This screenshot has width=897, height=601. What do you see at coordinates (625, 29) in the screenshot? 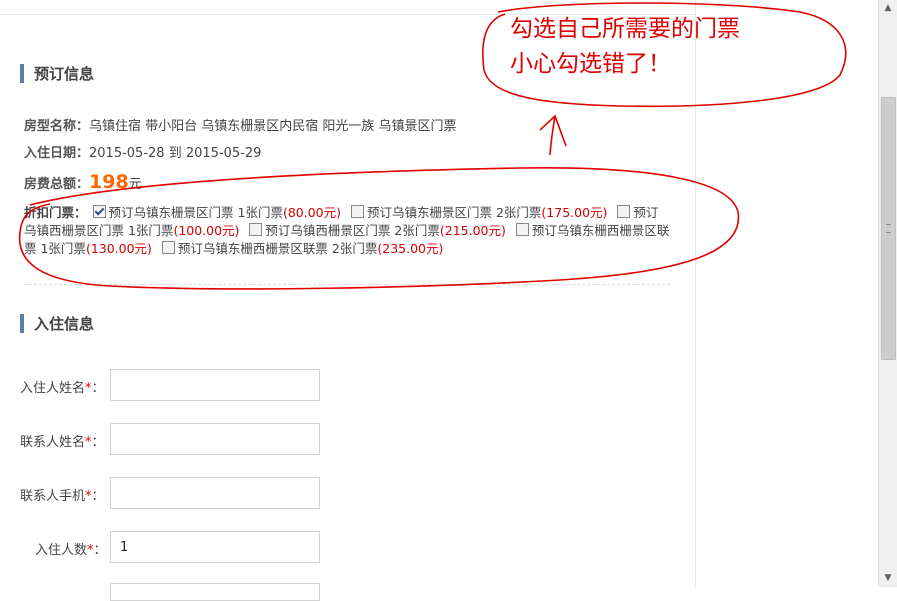
I see `annotation-line-1: 勾选自己所需要的门票` at bounding box center [625, 29].